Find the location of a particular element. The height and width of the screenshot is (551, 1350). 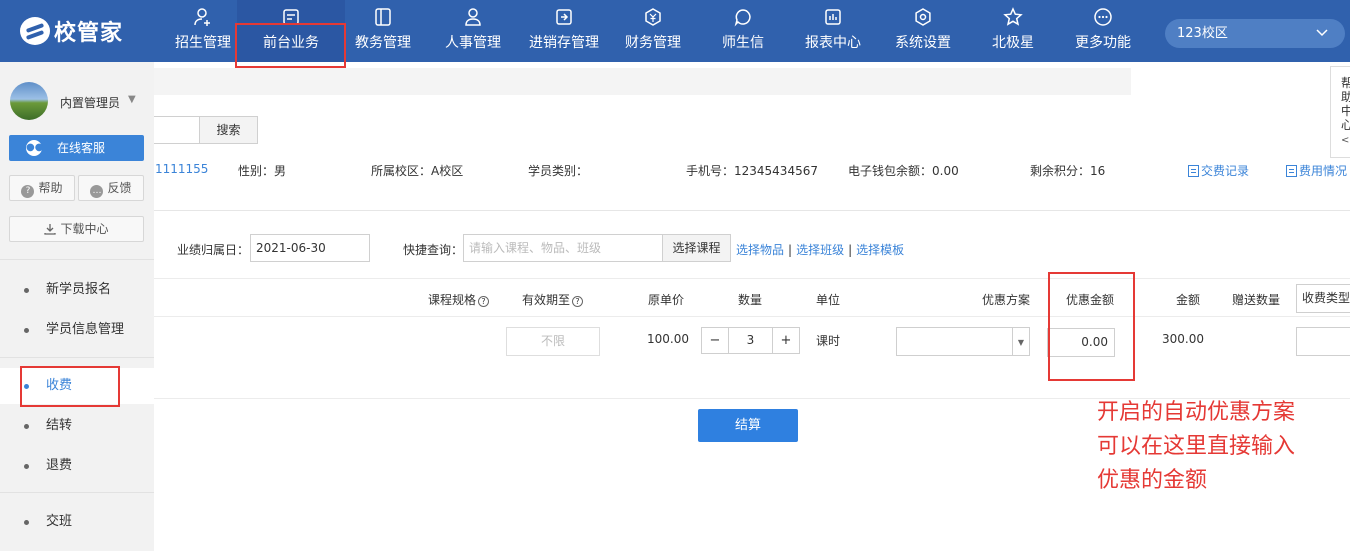

chevron-down-icon is located at coordinates (1322, 39).